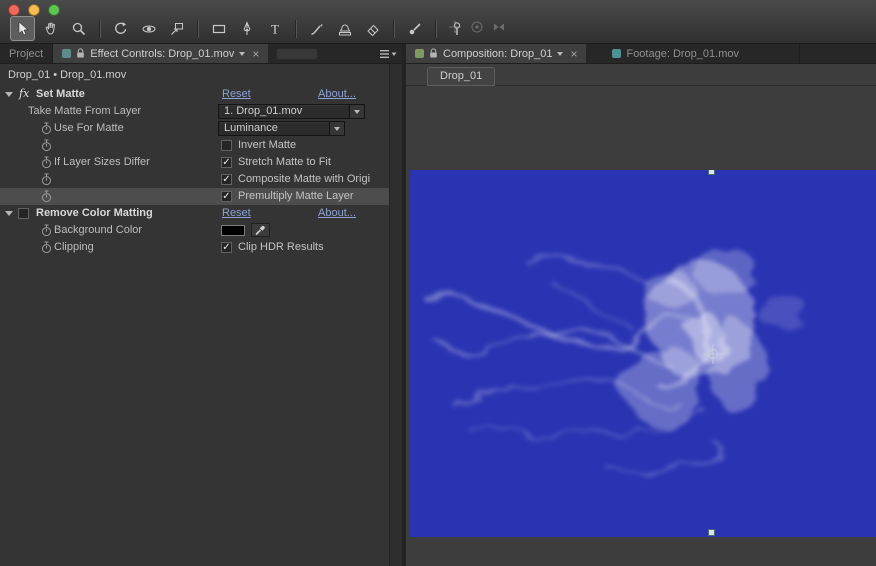  I want to click on pen-tool, so click(246, 28).